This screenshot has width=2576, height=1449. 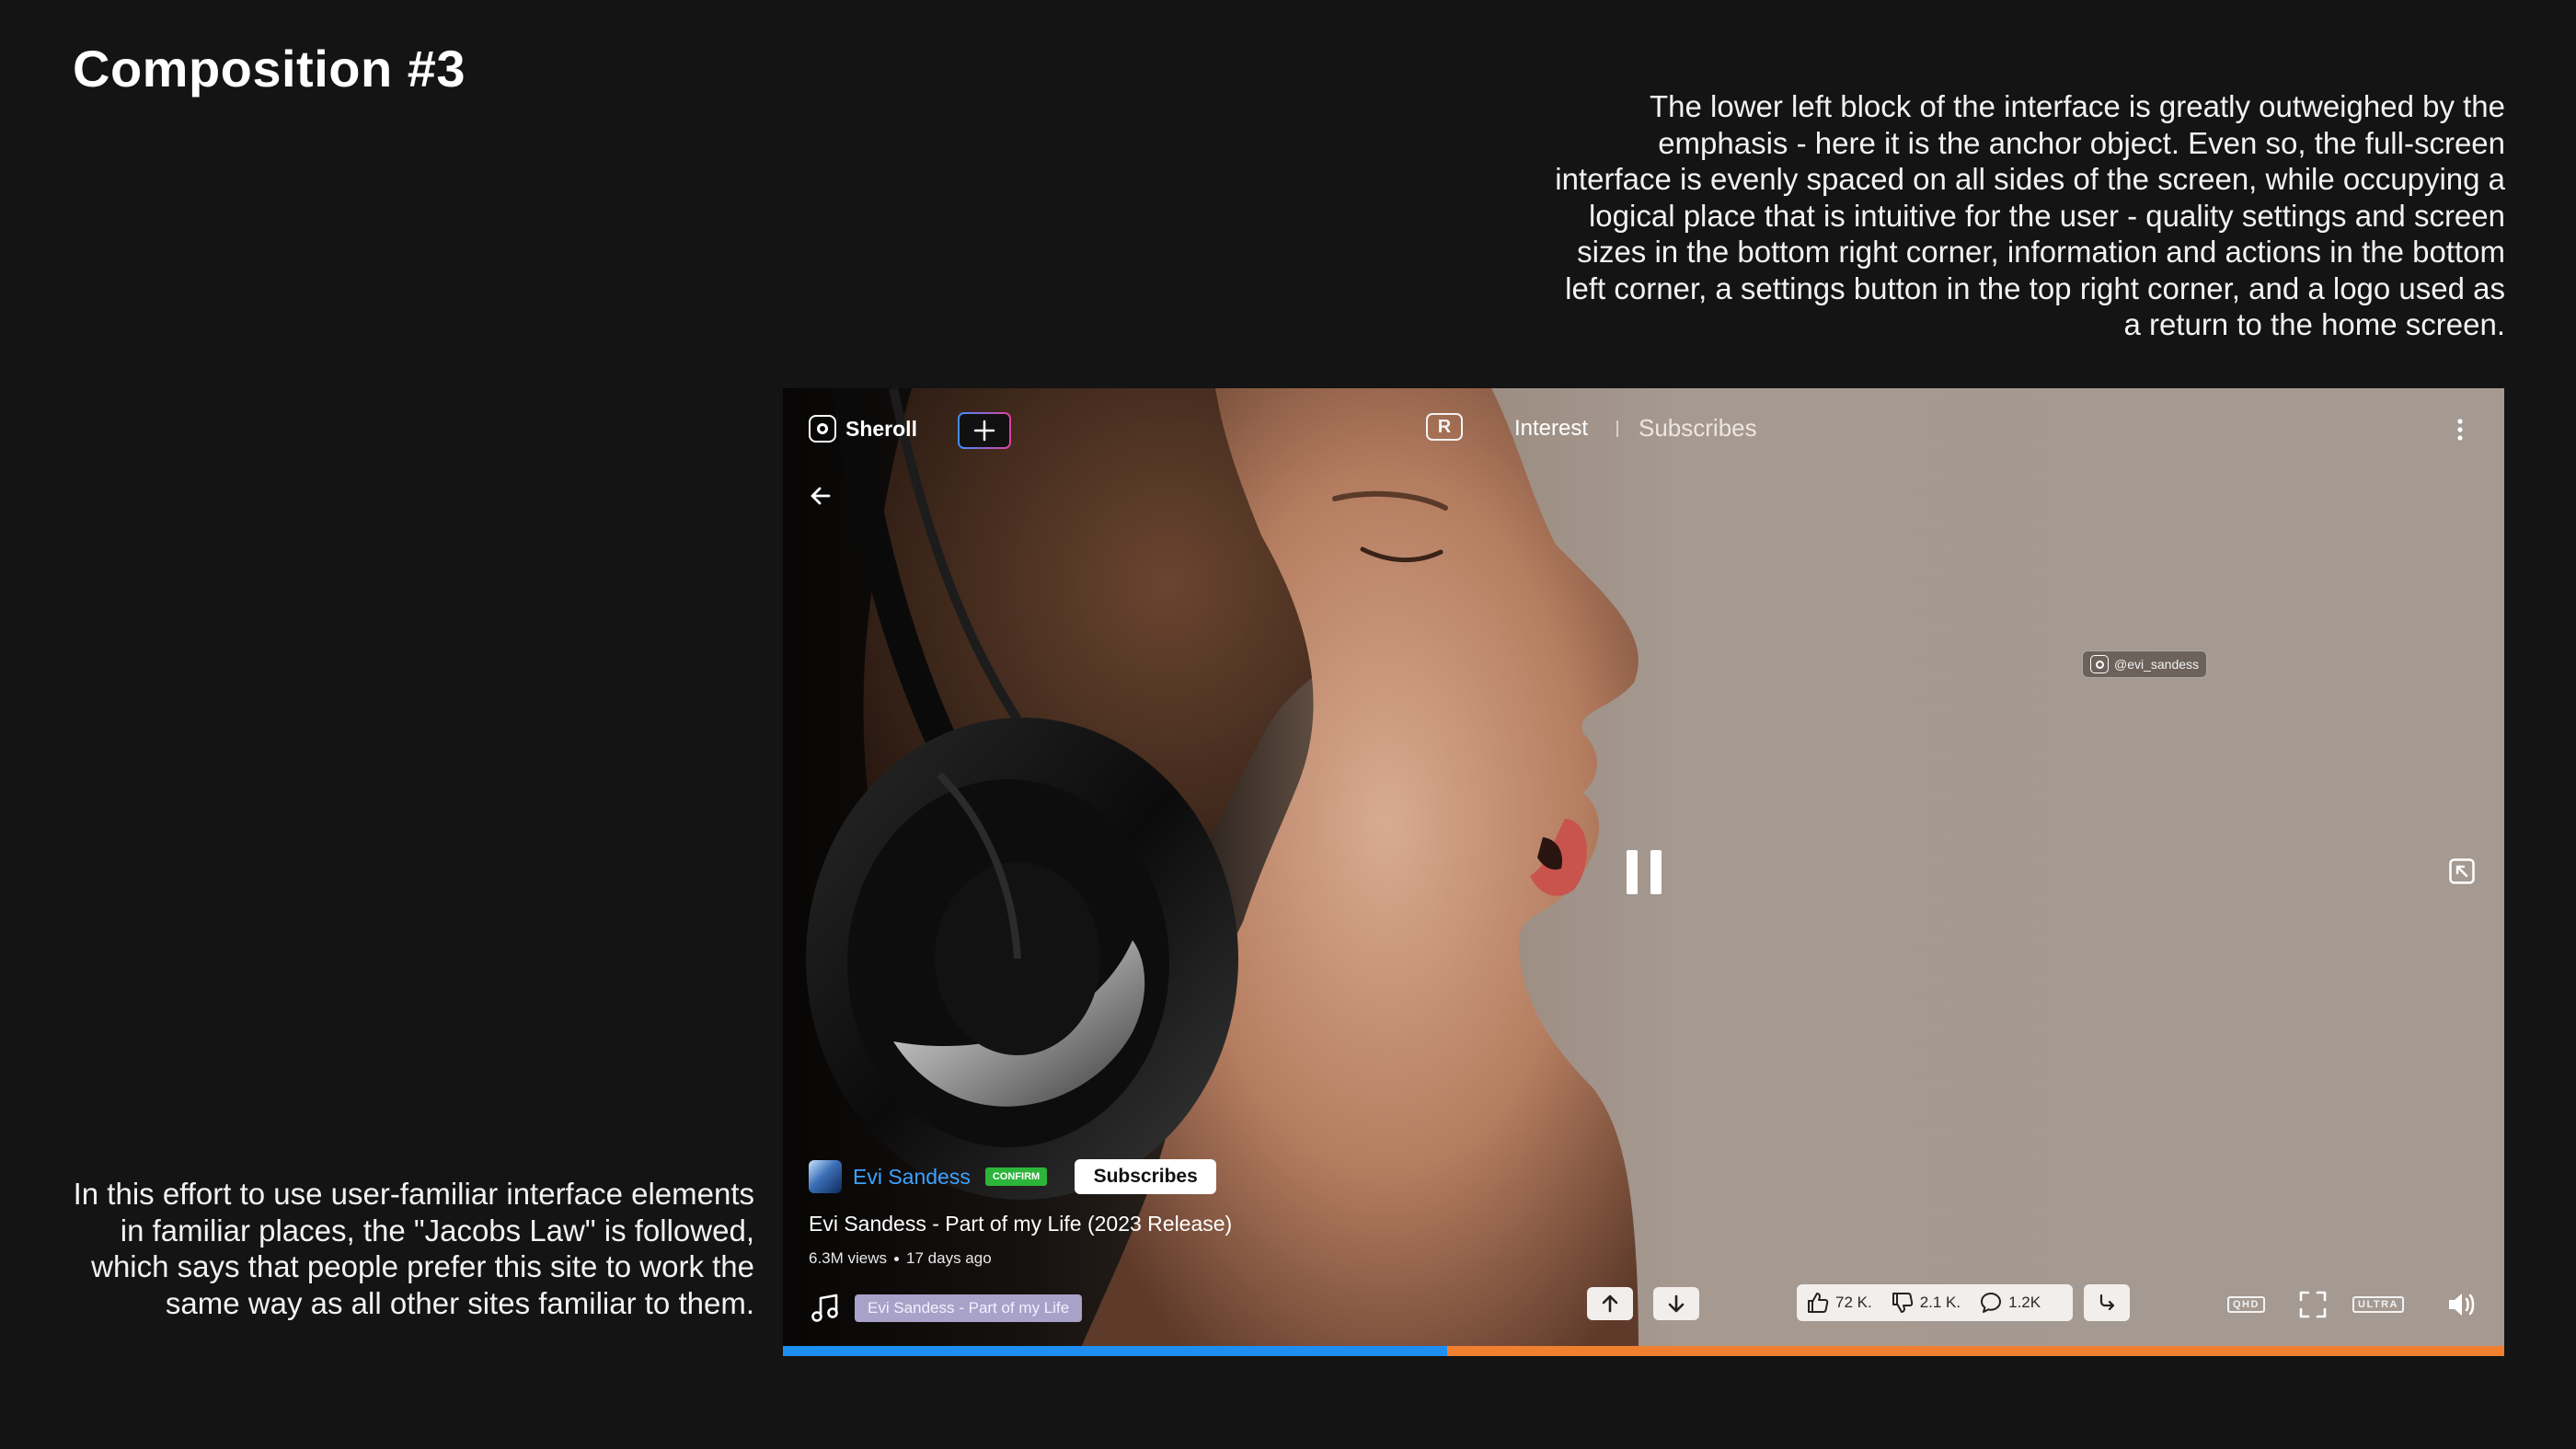 I want to click on r-logo-icon: R, so click(x=1444, y=427).